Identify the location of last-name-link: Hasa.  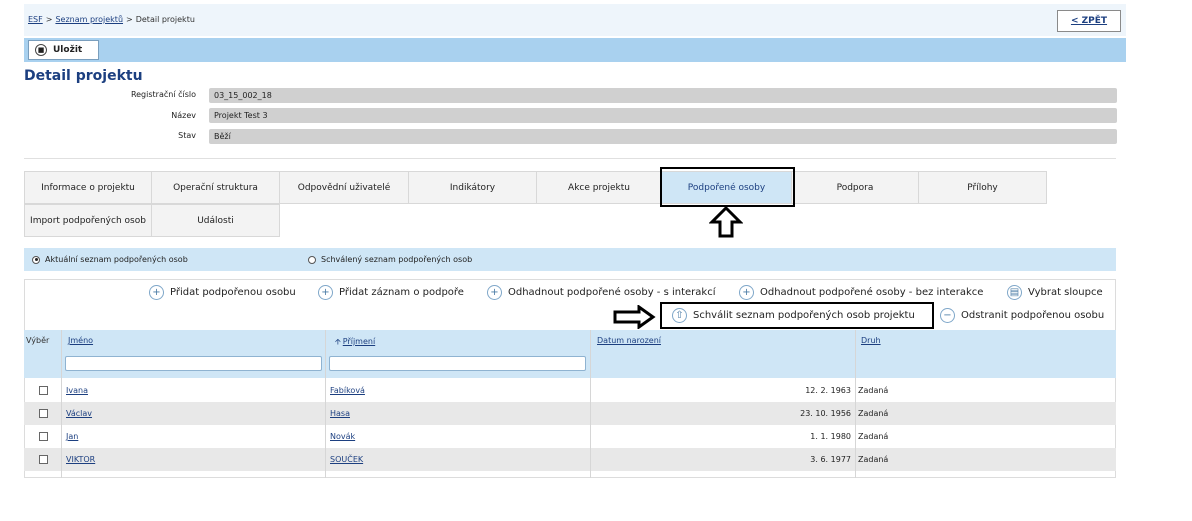
(340, 413).